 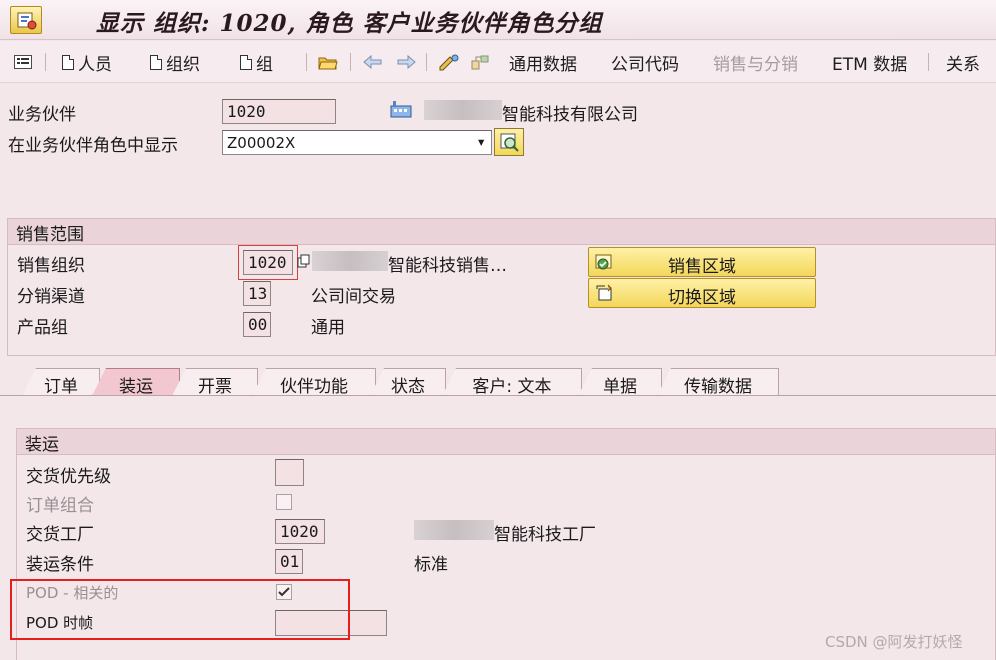 What do you see at coordinates (215, 387) in the screenshot?
I see `tab-label: 开票` at bounding box center [215, 387].